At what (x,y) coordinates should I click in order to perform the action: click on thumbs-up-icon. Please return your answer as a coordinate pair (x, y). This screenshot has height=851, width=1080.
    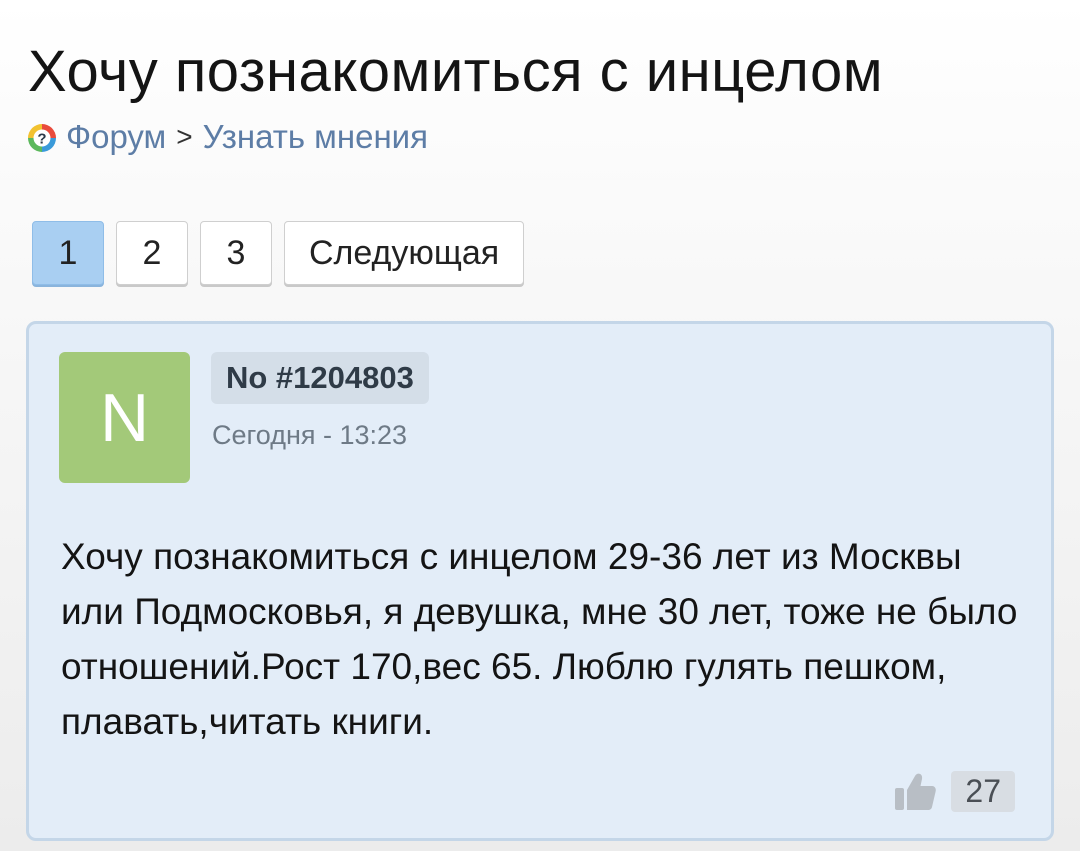
    Looking at the image, I should click on (915, 791).